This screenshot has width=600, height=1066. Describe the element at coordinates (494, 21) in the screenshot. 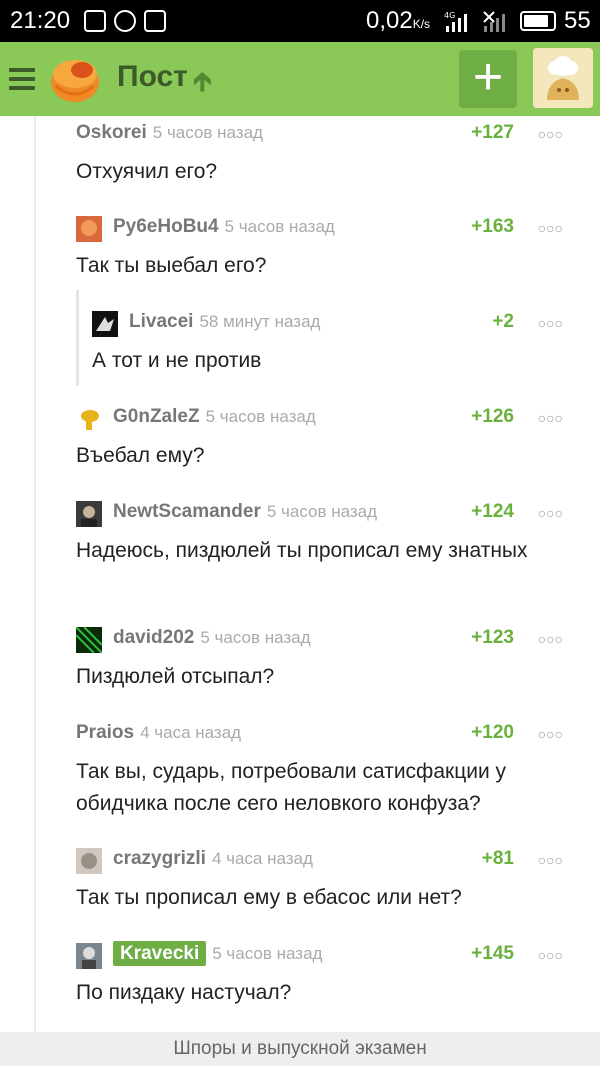

I see `signal-off-icon` at that location.